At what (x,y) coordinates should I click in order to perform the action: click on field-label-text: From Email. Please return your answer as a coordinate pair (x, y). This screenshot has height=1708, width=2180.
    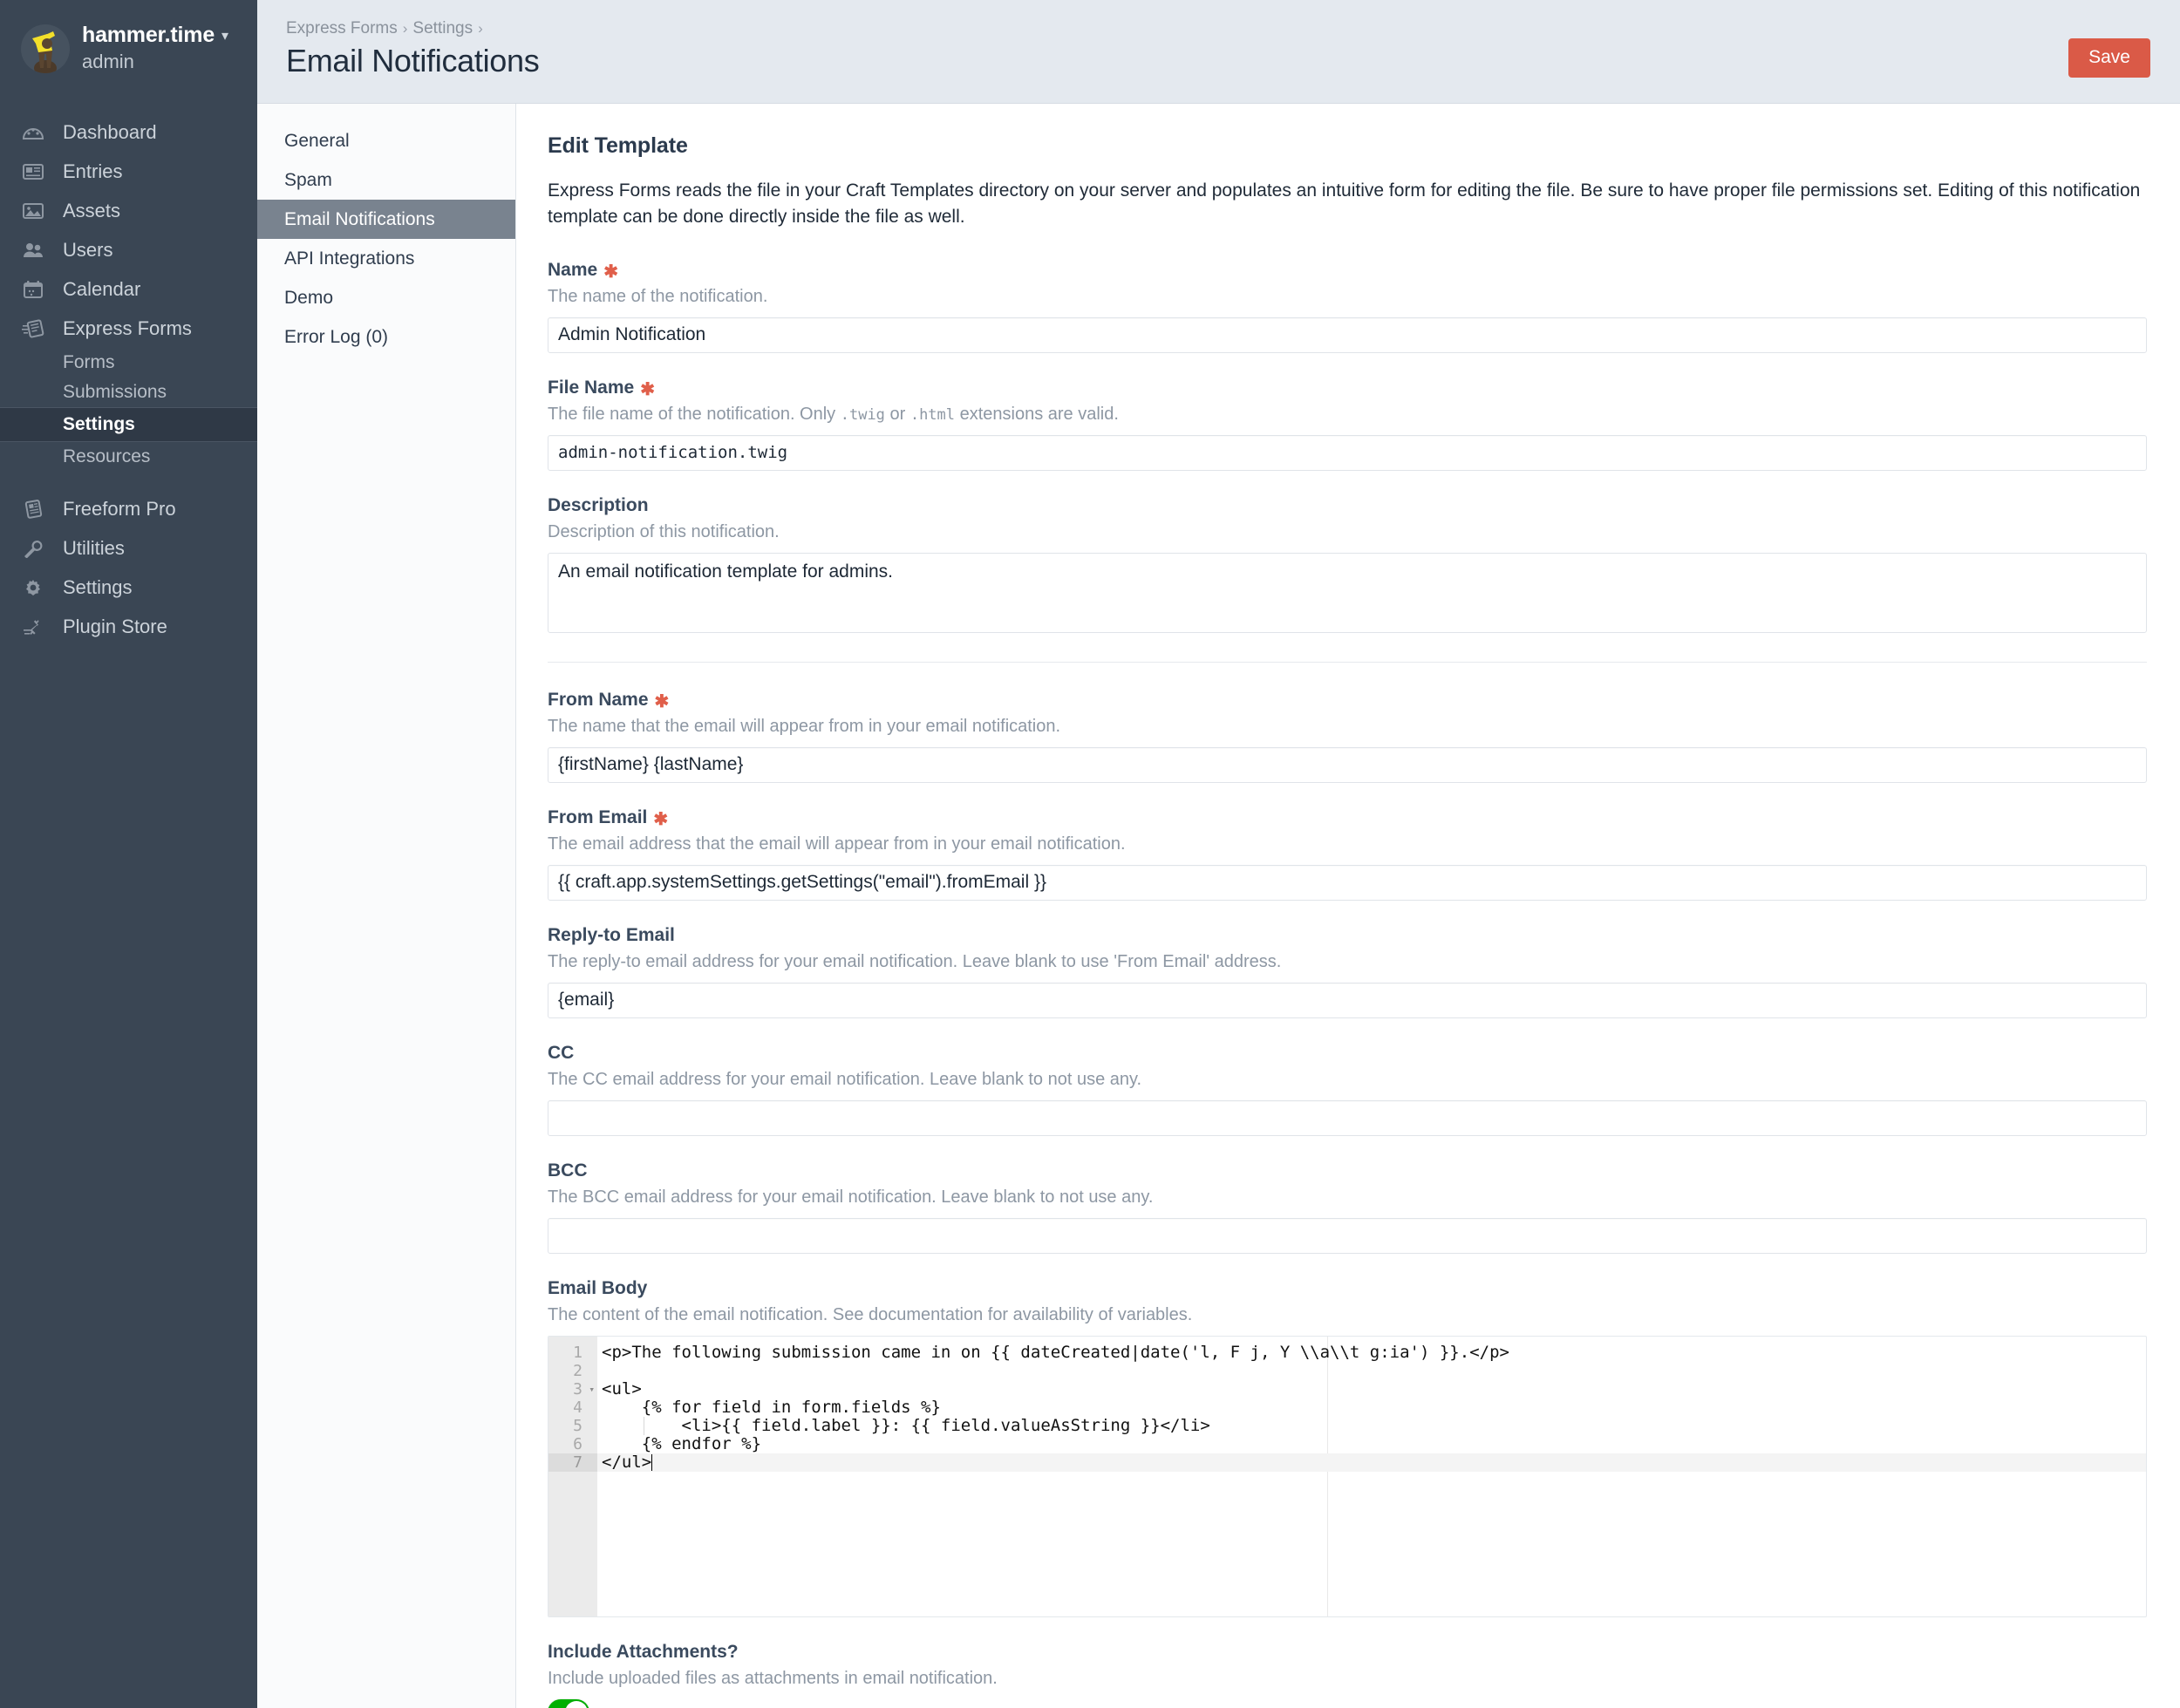
    Looking at the image, I should click on (598, 817).